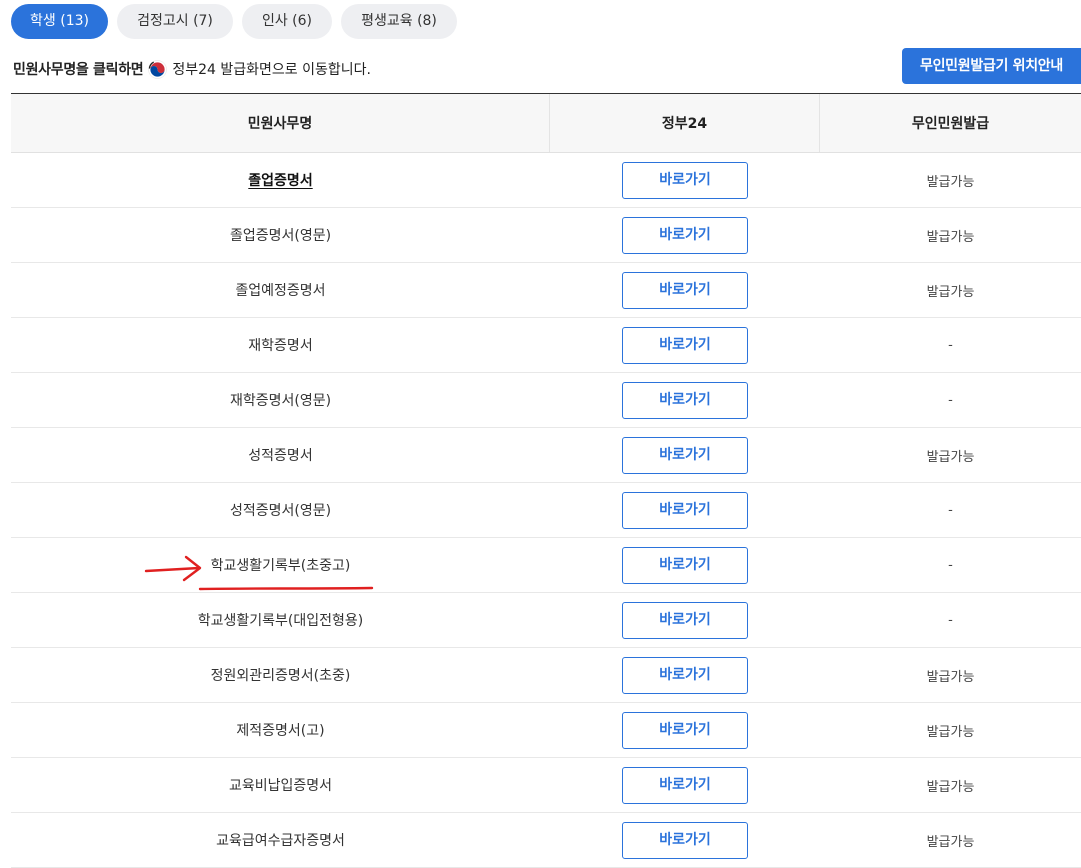 The height and width of the screenshot is (868, 1081). What do you see at coordinates (280, 785) in the screenshot?
I see `certificate-name-link: 교육비납입증명서` at bounding box center [280, 785].